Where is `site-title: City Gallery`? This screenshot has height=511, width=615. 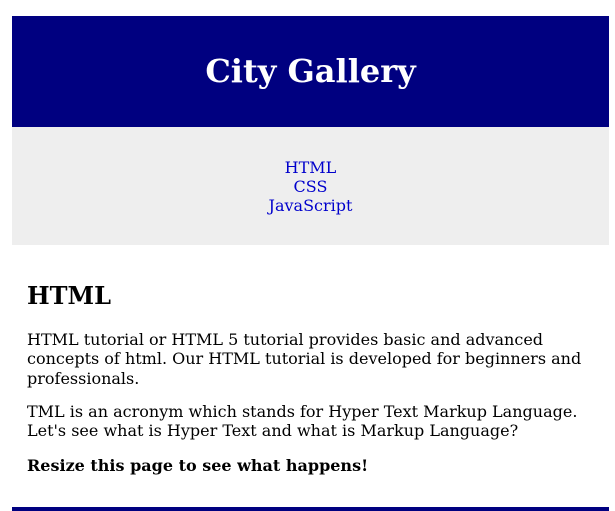 site-title: City Gallery is located at coordinates (310, 71).